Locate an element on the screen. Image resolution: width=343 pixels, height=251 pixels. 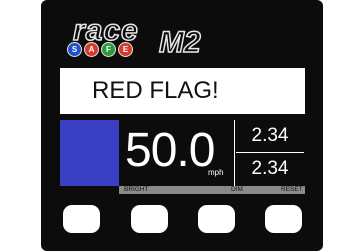
logo-brand-text: race is located at coordinates (105, 30).